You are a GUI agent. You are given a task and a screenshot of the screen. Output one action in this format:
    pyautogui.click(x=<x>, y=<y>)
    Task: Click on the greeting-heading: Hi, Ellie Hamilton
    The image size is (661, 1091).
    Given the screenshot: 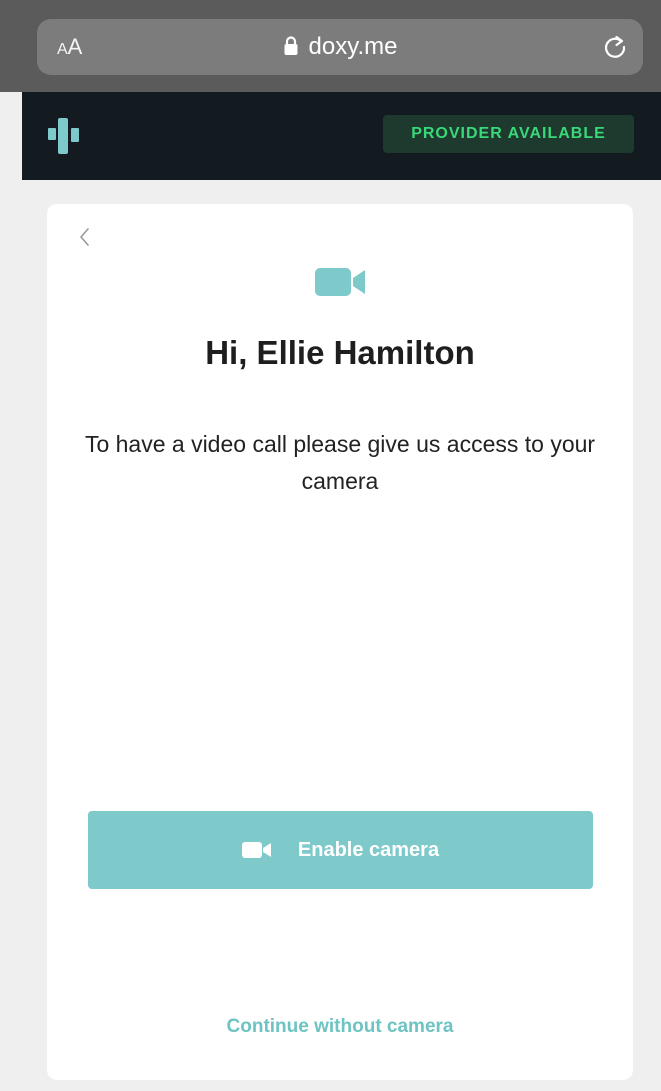 What is the action you would take?
    pyautogui.click(x=340, y=352)
    